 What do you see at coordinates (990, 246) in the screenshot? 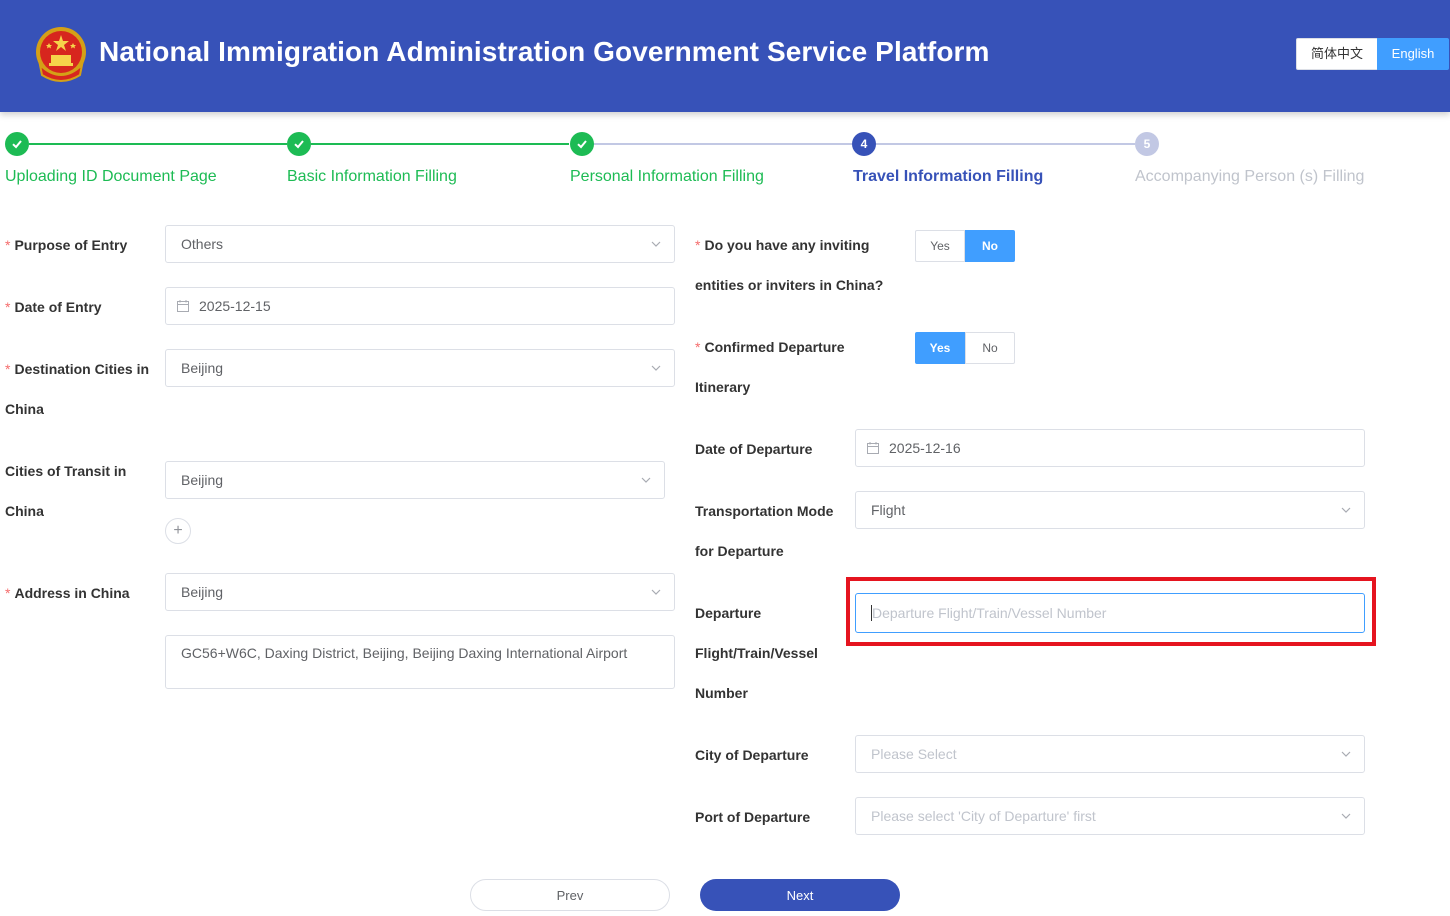
I see `inviting-no-option: No` at bounding box center [990, 246].